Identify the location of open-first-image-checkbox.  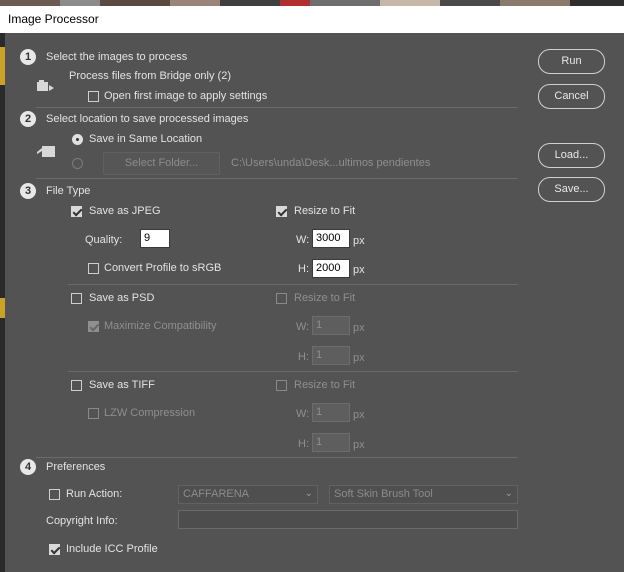
(93, 96).